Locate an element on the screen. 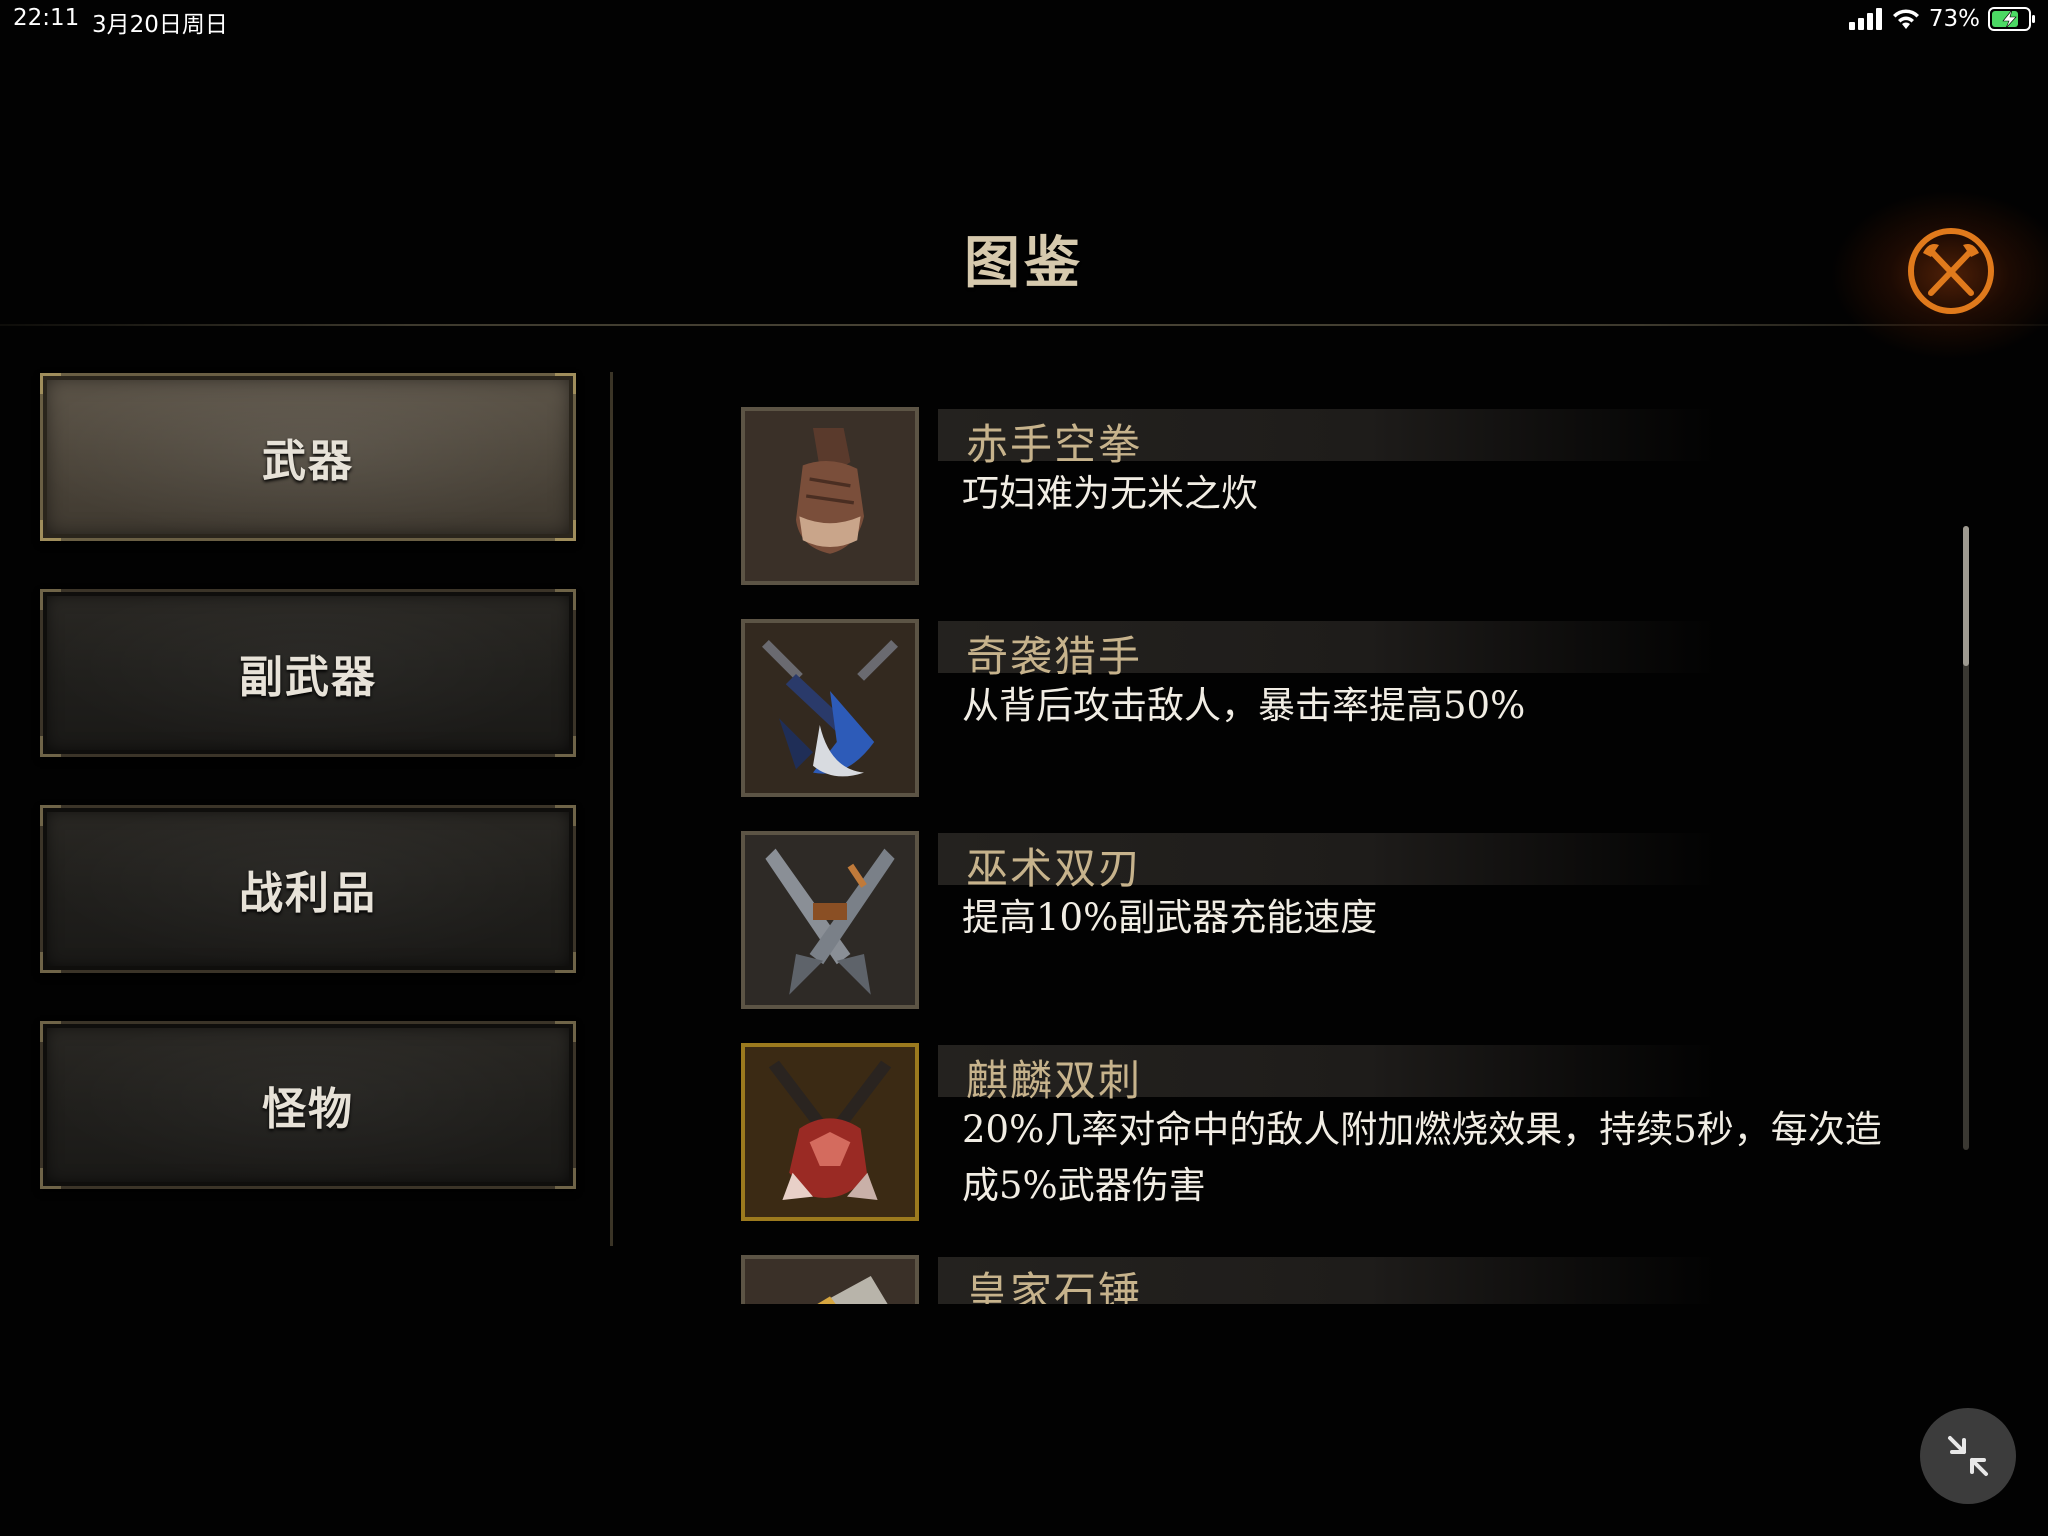 The height and width of the screenshot is (1536, 2048). status-date: 3月20日周日 is located at coordinates (160, 25).